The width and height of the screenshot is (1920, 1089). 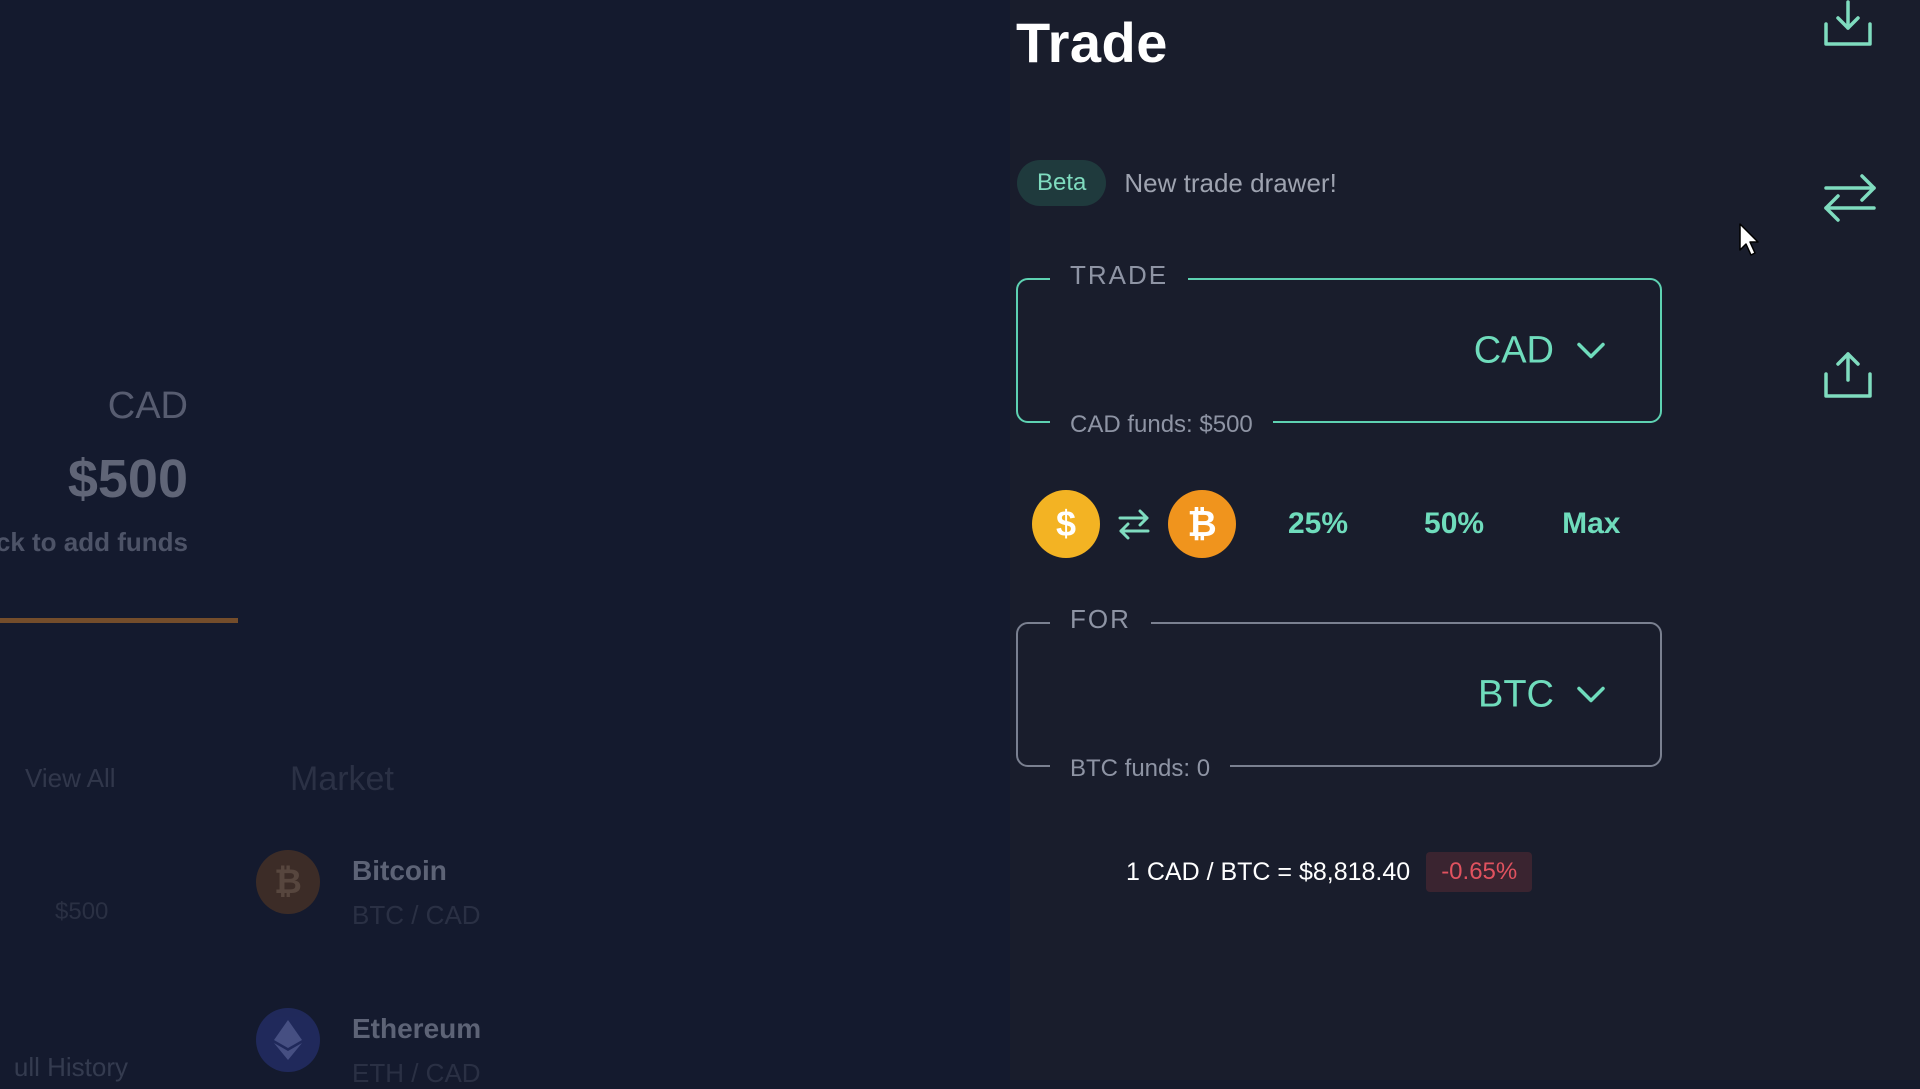 What do you see at coordinates (1140, 769) in the screenshot?
I see `for-funds-label: BTC funds: 0` at bounding box center [1140, 769].